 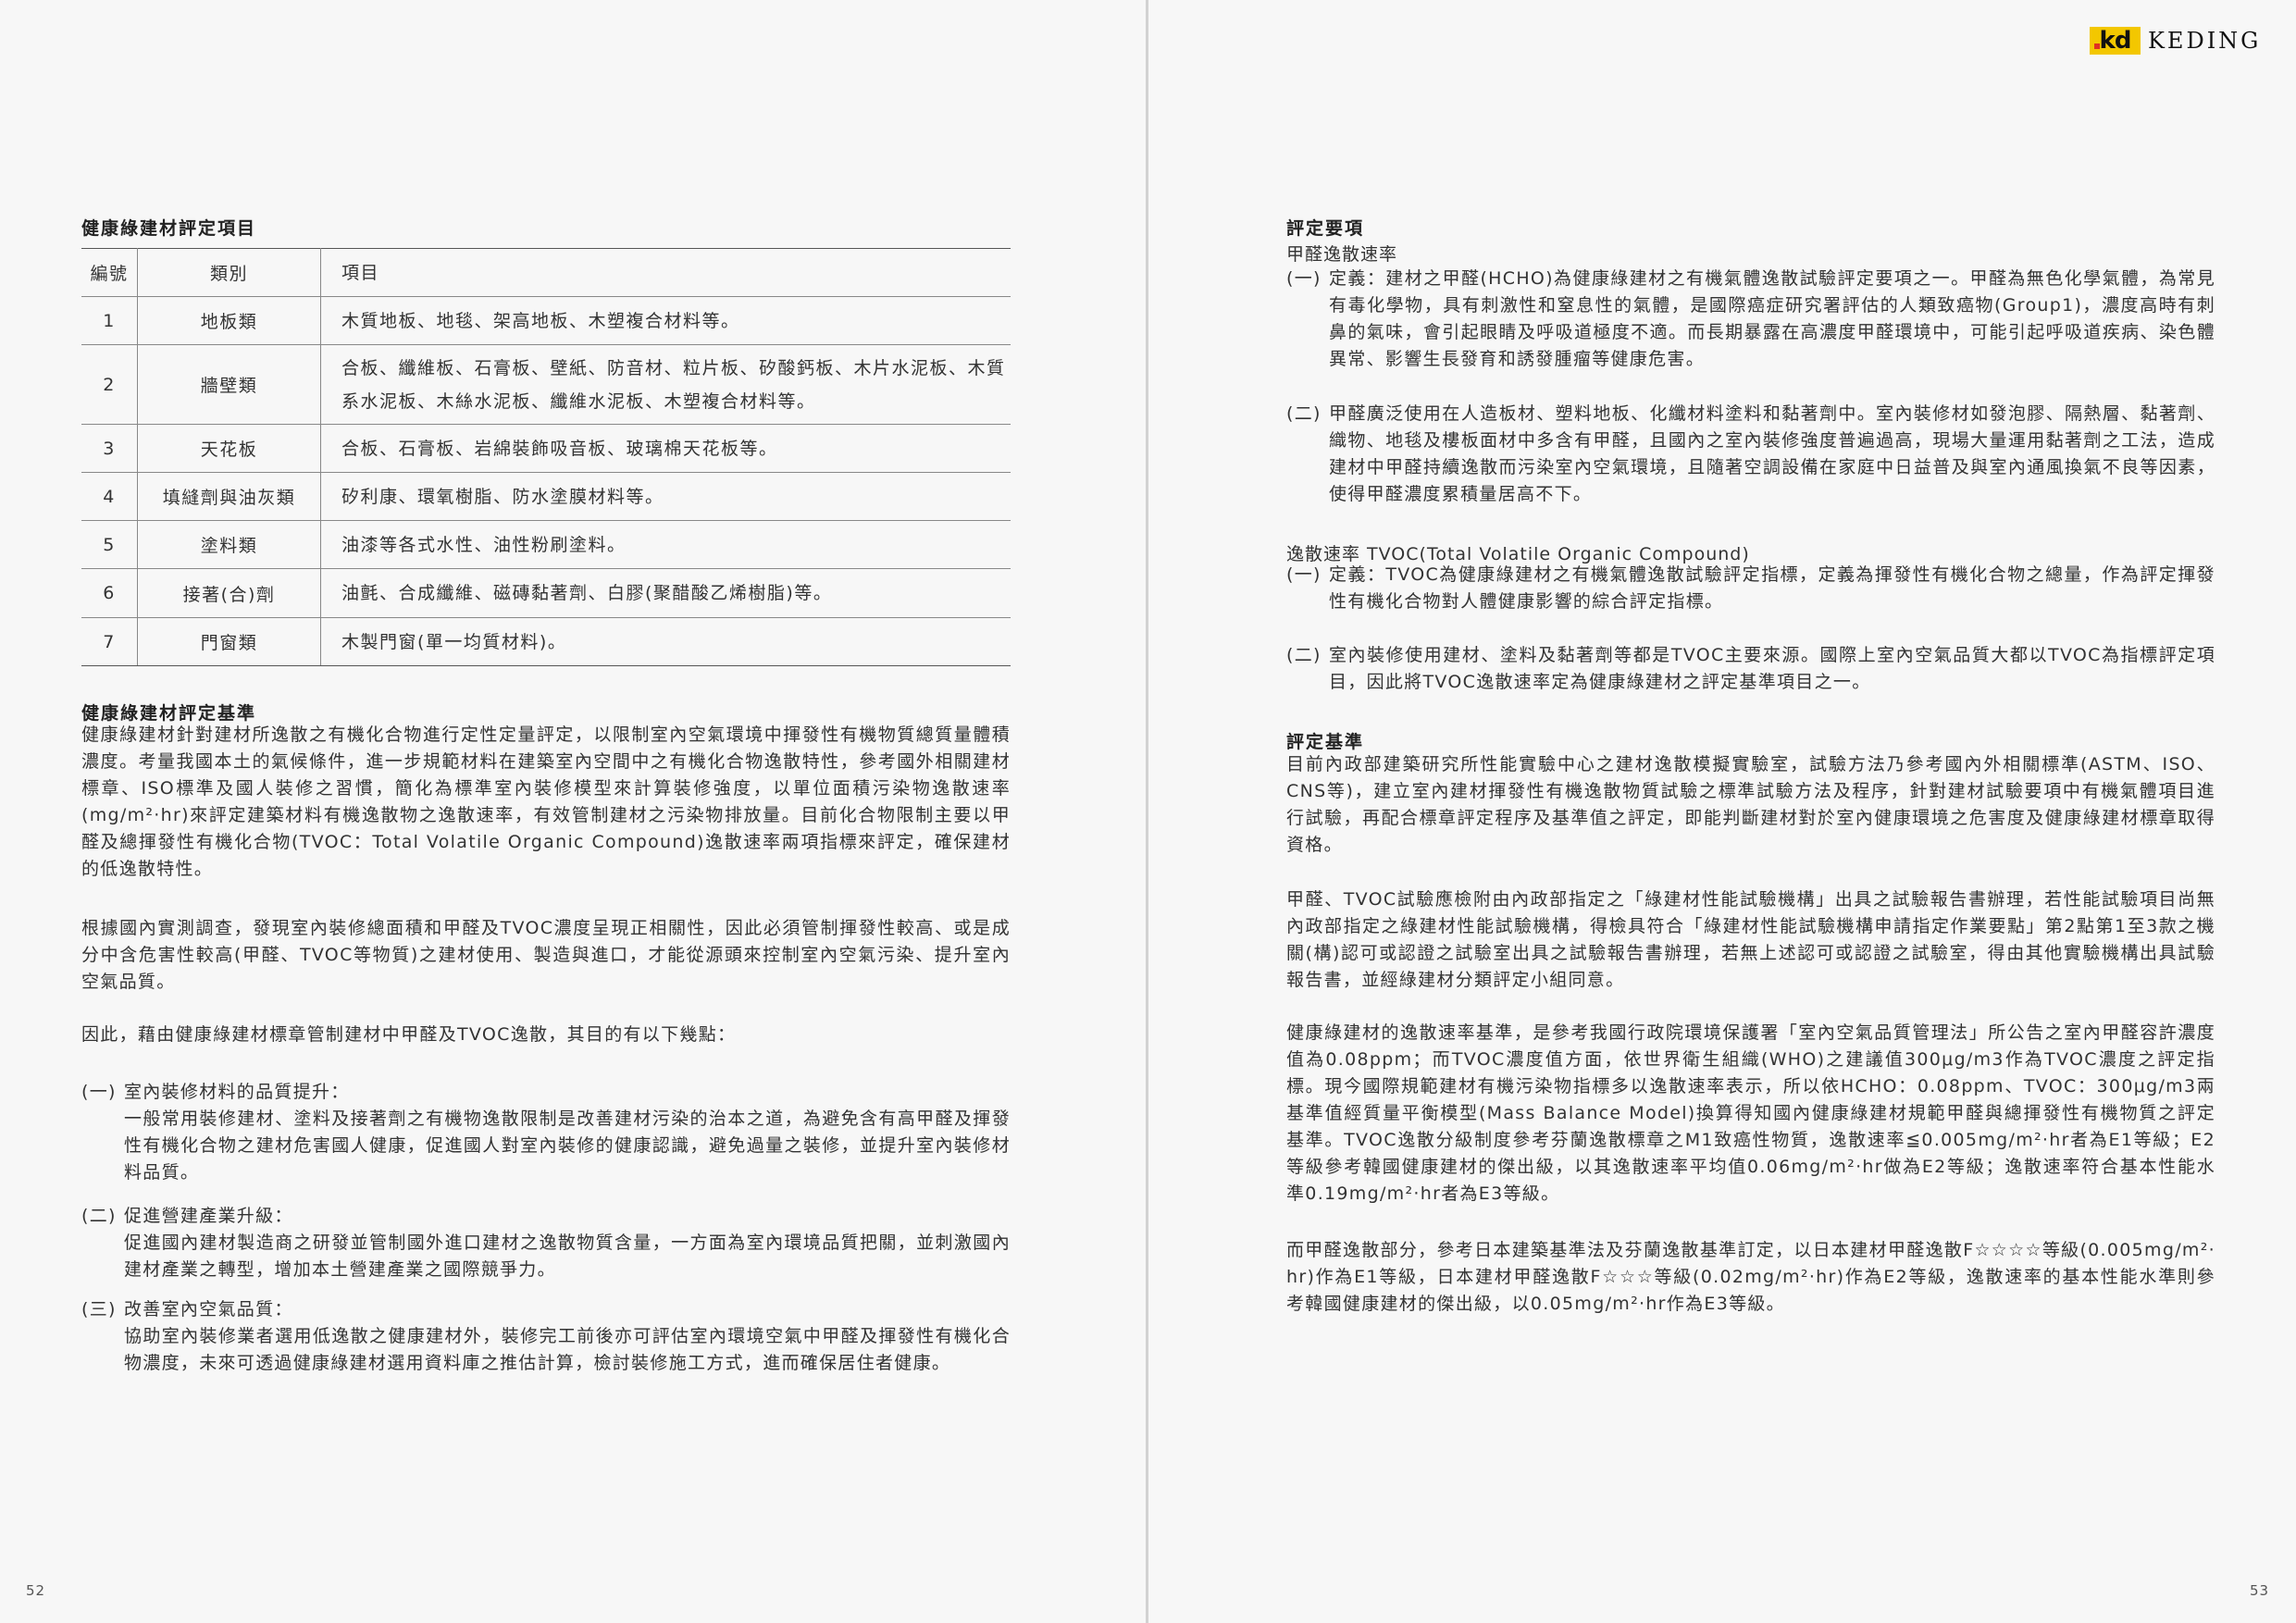 What do you see at coordinates (665, 593) in the screenshot?
I see `row-items: 油氈、合成纖維、磁磚黏著劑、白膠(聚醋酸乙烯樹脂)等。` at bounding box center [665, 593].